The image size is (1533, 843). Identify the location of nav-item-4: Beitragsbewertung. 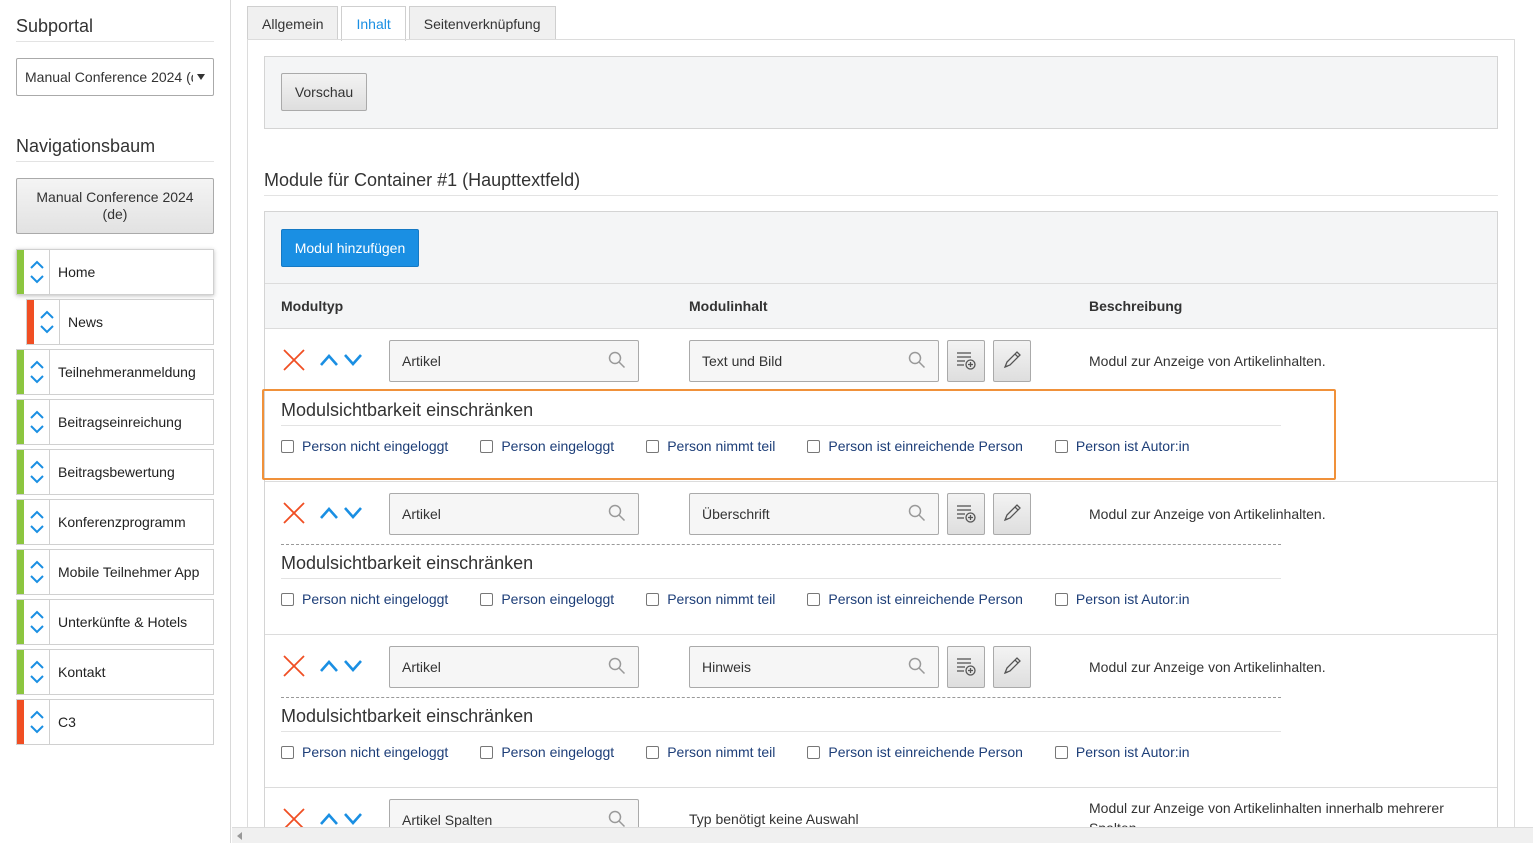
(115, 472).